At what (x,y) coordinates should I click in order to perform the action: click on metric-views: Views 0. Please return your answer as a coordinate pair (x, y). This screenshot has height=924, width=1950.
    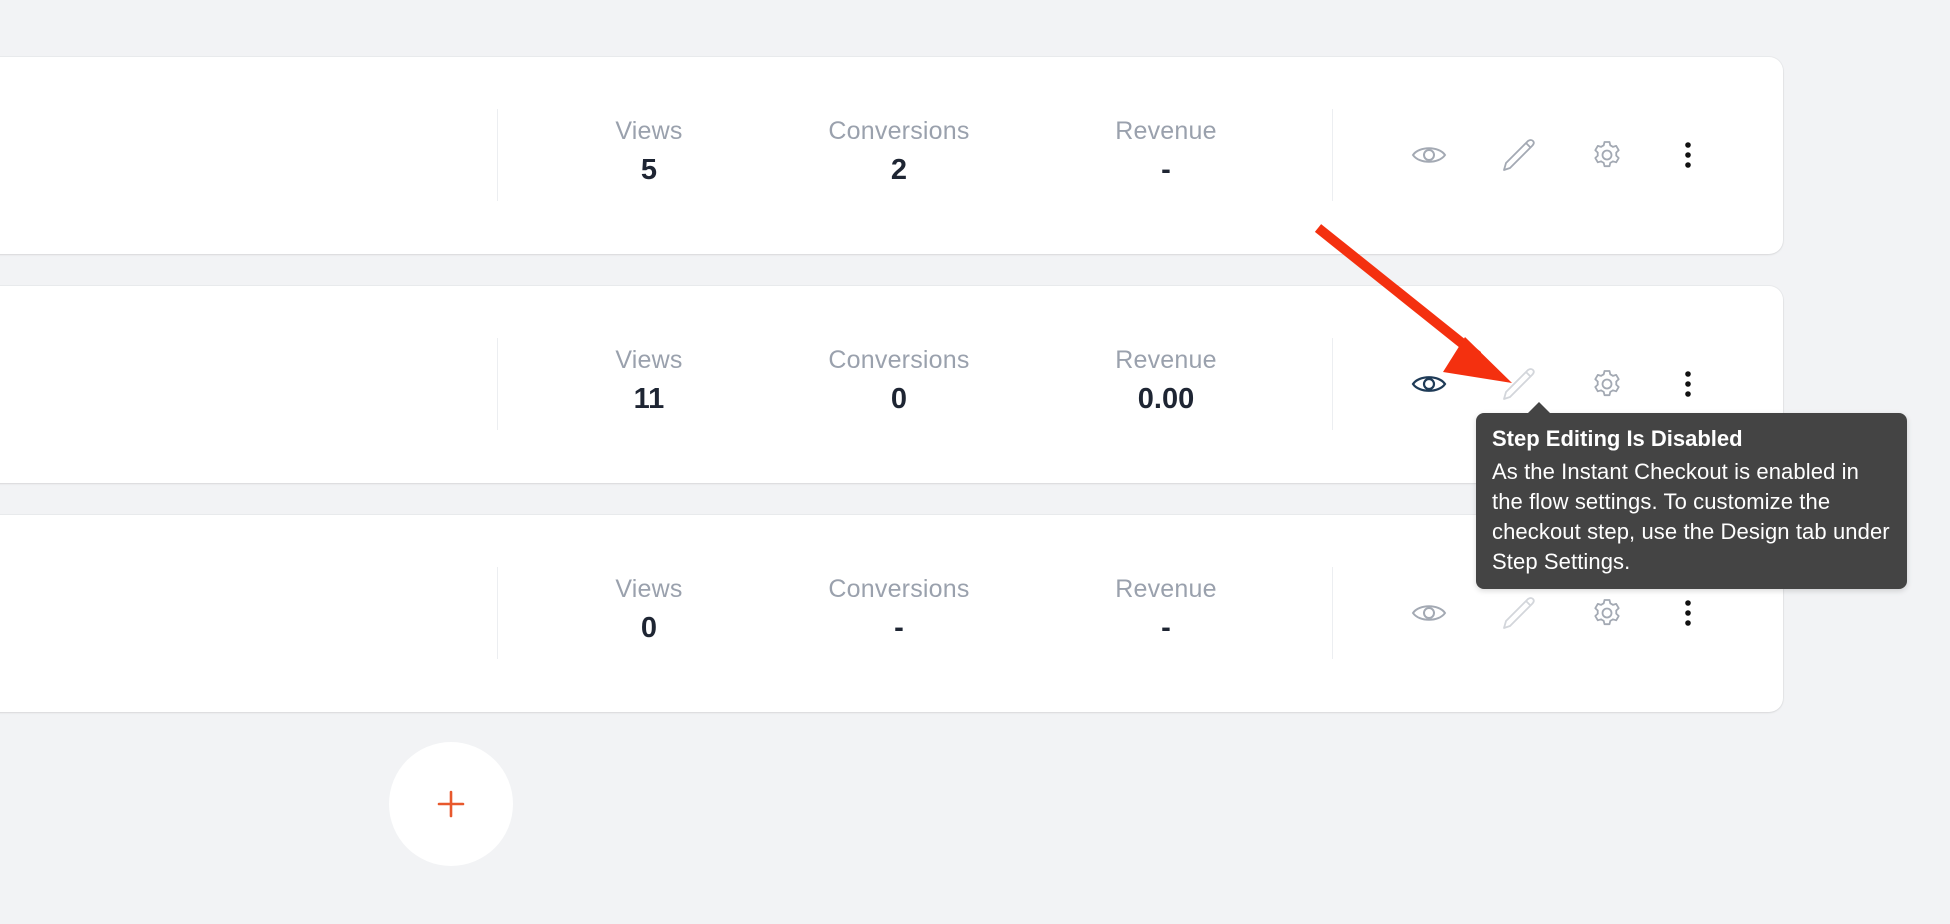
    Looking at the image, I should click on (649, 610).